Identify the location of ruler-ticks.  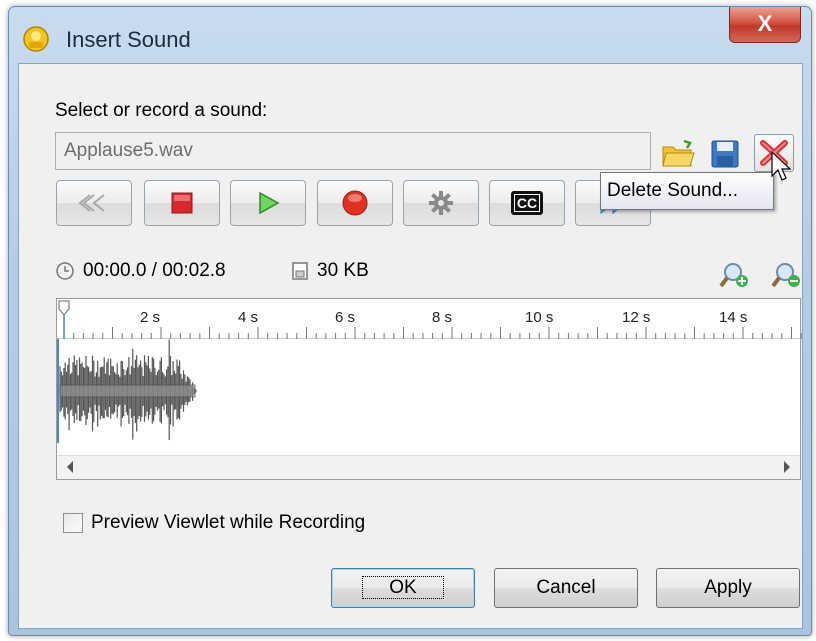
(430, 319).